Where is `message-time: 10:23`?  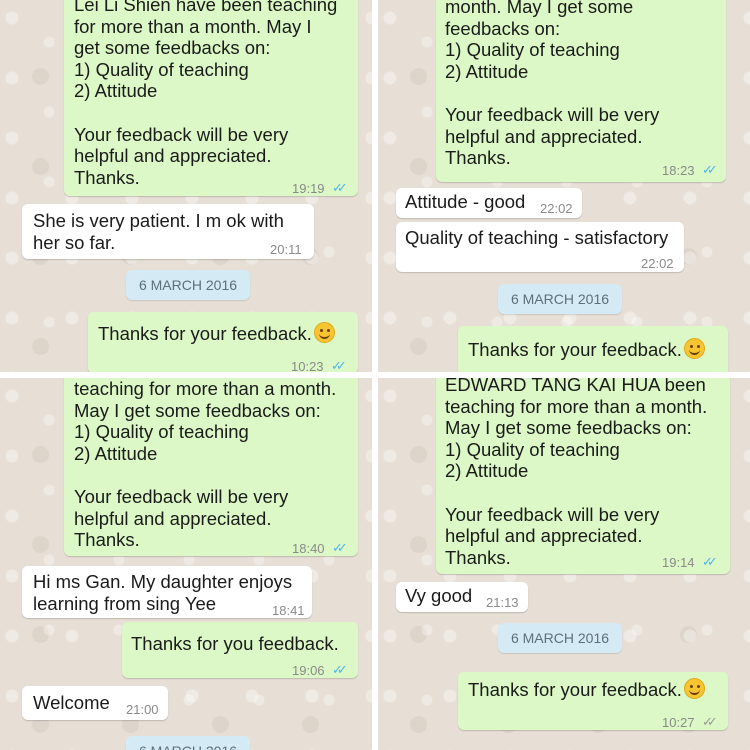
message-time: 10:23 is located at coordinates (307, 365).